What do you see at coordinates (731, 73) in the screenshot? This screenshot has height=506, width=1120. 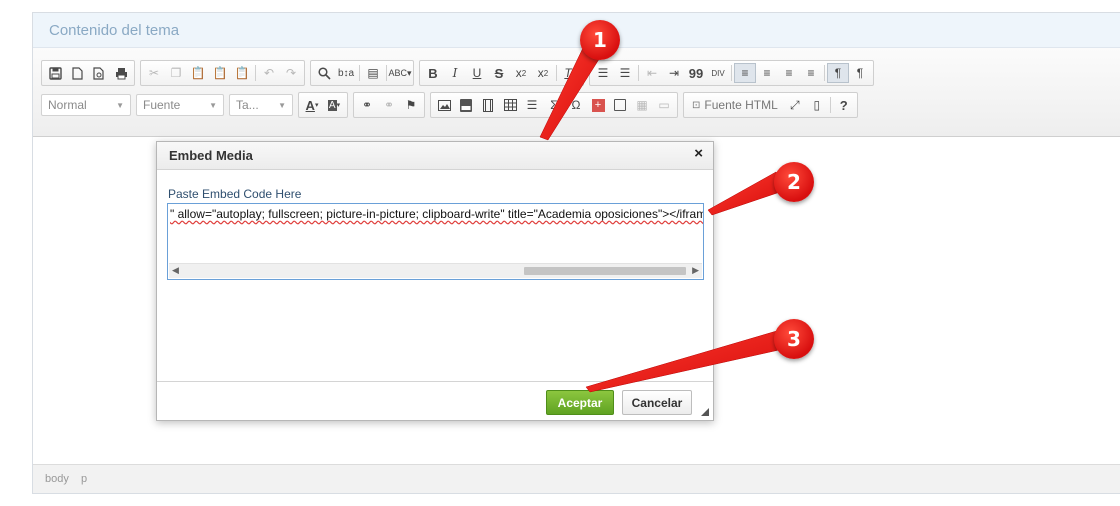 I see `toolbar-group-paragraph: ☰ ☰ ⇤ ⇥ 99 DIV ≡ ≡ ≡ ≡ ¶ ¶` at bounding box center [731, 73].